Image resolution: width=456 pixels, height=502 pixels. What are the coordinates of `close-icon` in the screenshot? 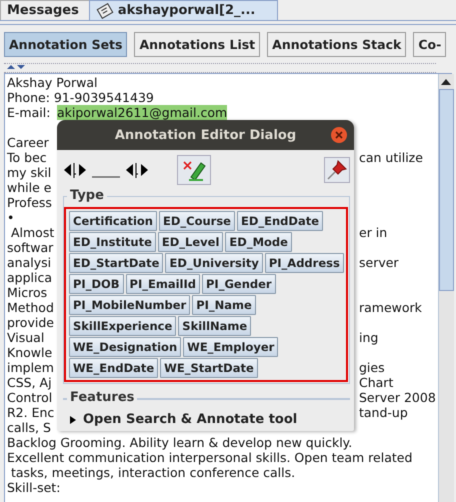 It's located at (339, 135).